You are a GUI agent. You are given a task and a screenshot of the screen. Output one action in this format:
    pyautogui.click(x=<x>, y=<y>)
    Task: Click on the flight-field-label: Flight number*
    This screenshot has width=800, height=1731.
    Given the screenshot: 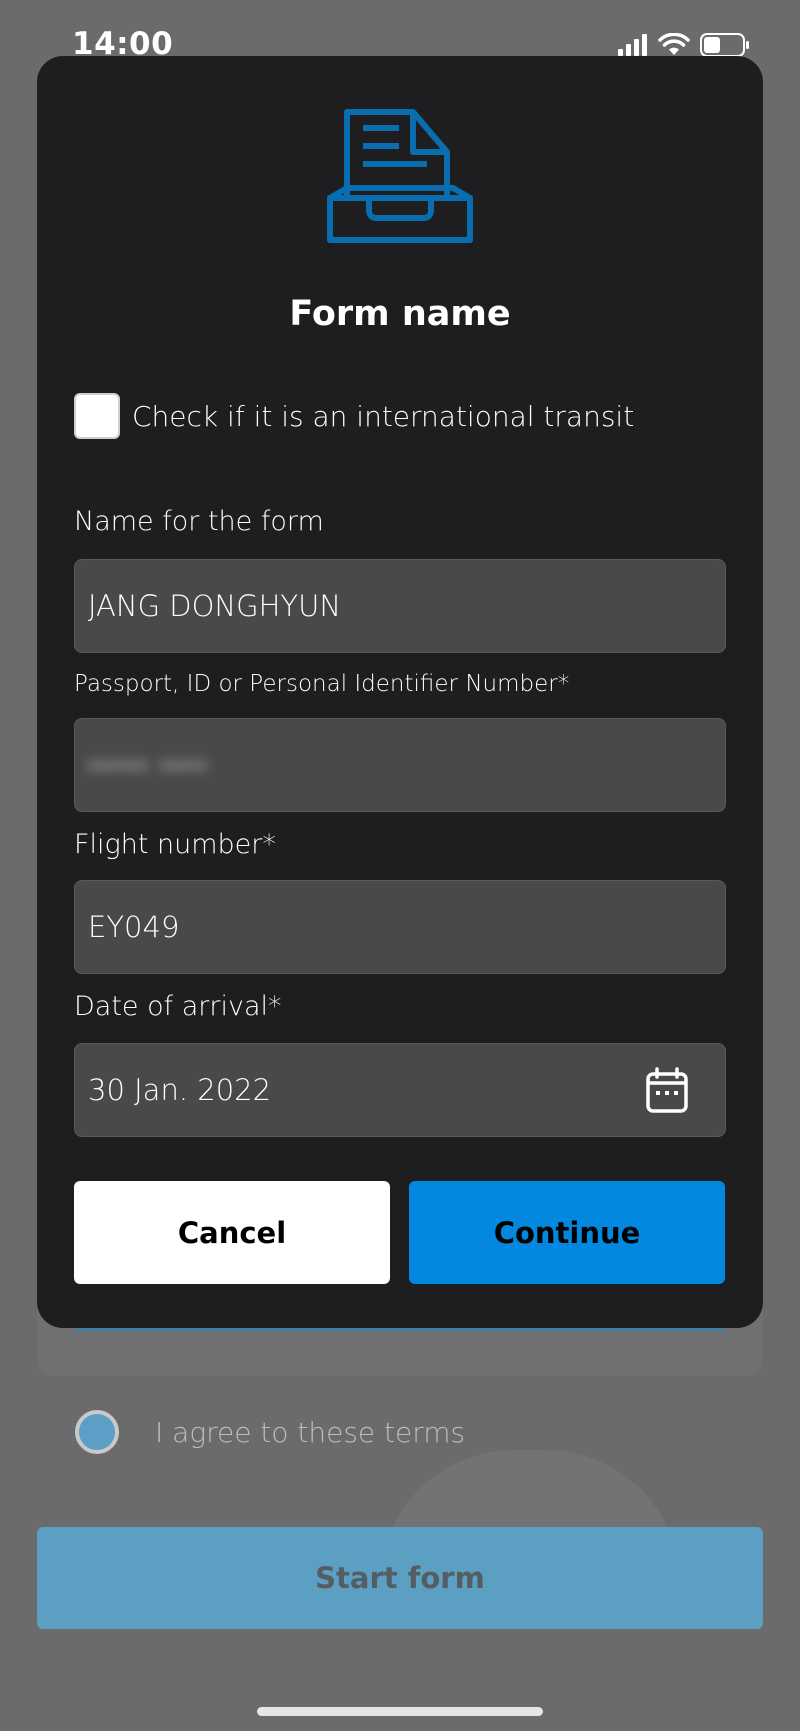 What is the action you would take?
    pyautogui.click(x=175, y=844)
    